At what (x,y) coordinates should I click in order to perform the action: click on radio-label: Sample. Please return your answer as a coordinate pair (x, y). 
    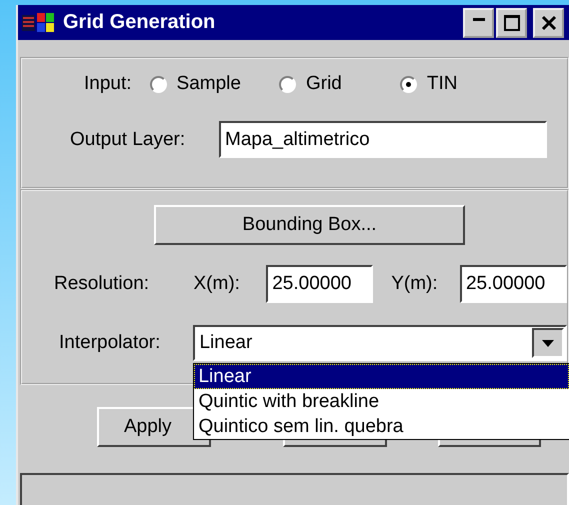
    Looking at the image, I should click on (208, 84).